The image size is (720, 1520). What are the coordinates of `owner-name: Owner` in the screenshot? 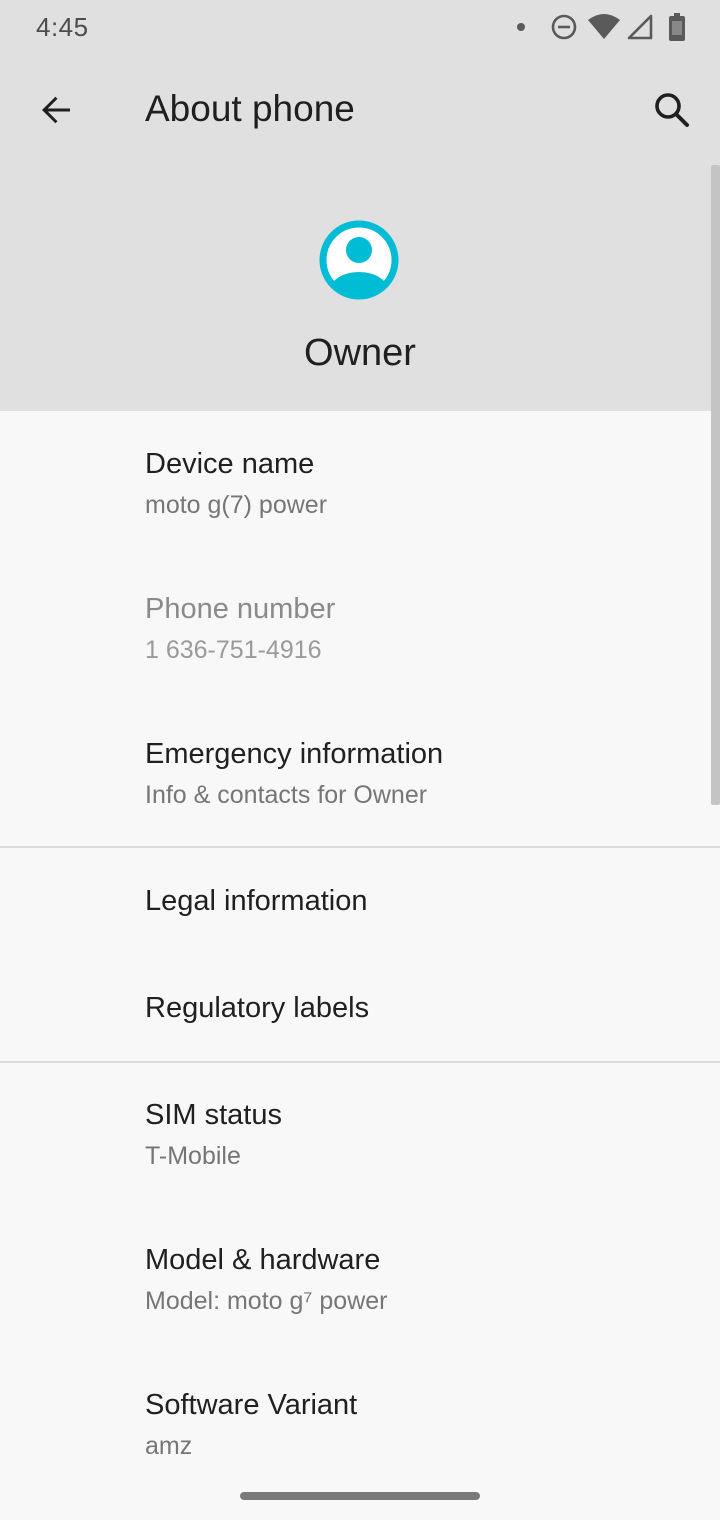 It's located at (360, 353).